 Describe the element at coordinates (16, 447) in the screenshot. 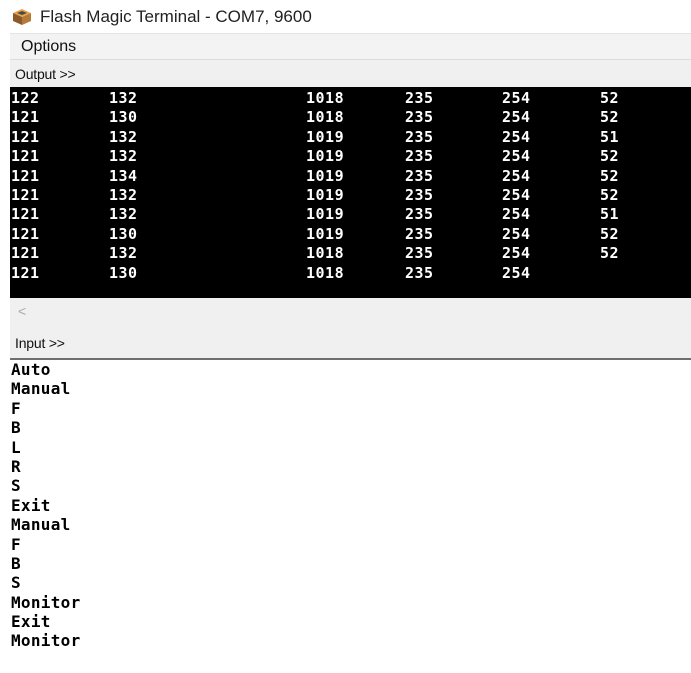

I see `input-line: L` at that location.